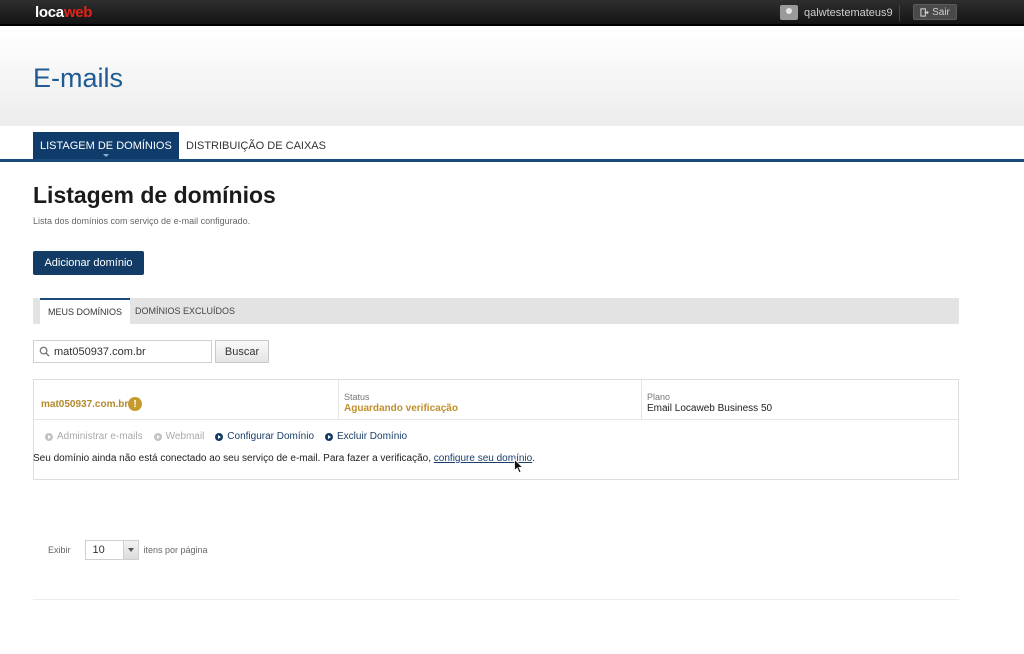  What do you see at coordinates (533, 458) in the screenshot?
I see `notice-end: .` at bounding box center [533, 458].